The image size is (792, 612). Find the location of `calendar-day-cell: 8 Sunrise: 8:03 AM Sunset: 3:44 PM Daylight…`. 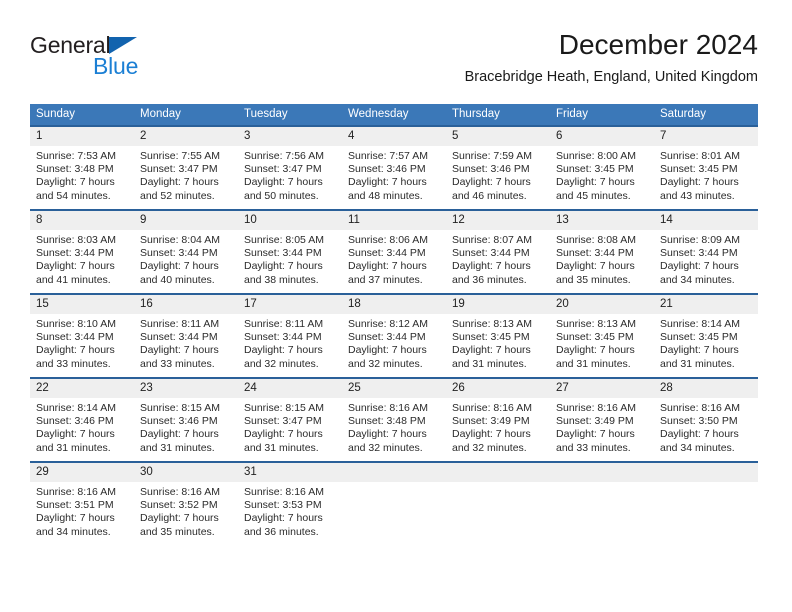

calendar-day-cell: 8 Sunrise: 8:03 AM Sunset: 3:44 PM Daylight… is located at coordinates (82, 251).